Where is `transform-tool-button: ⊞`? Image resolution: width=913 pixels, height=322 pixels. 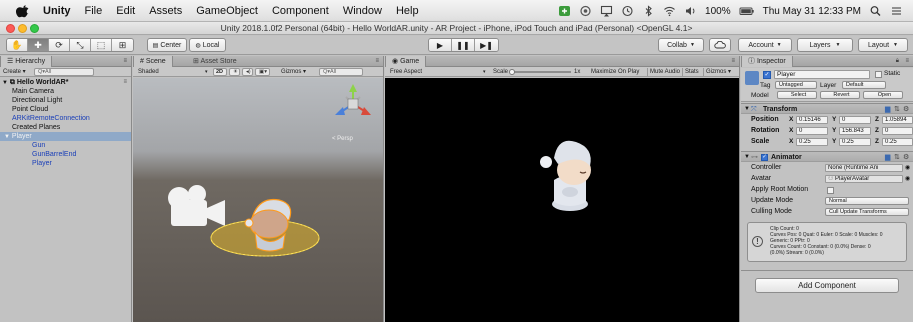 transform-tool-button: ⊞ is located at coordinates (122, 45).